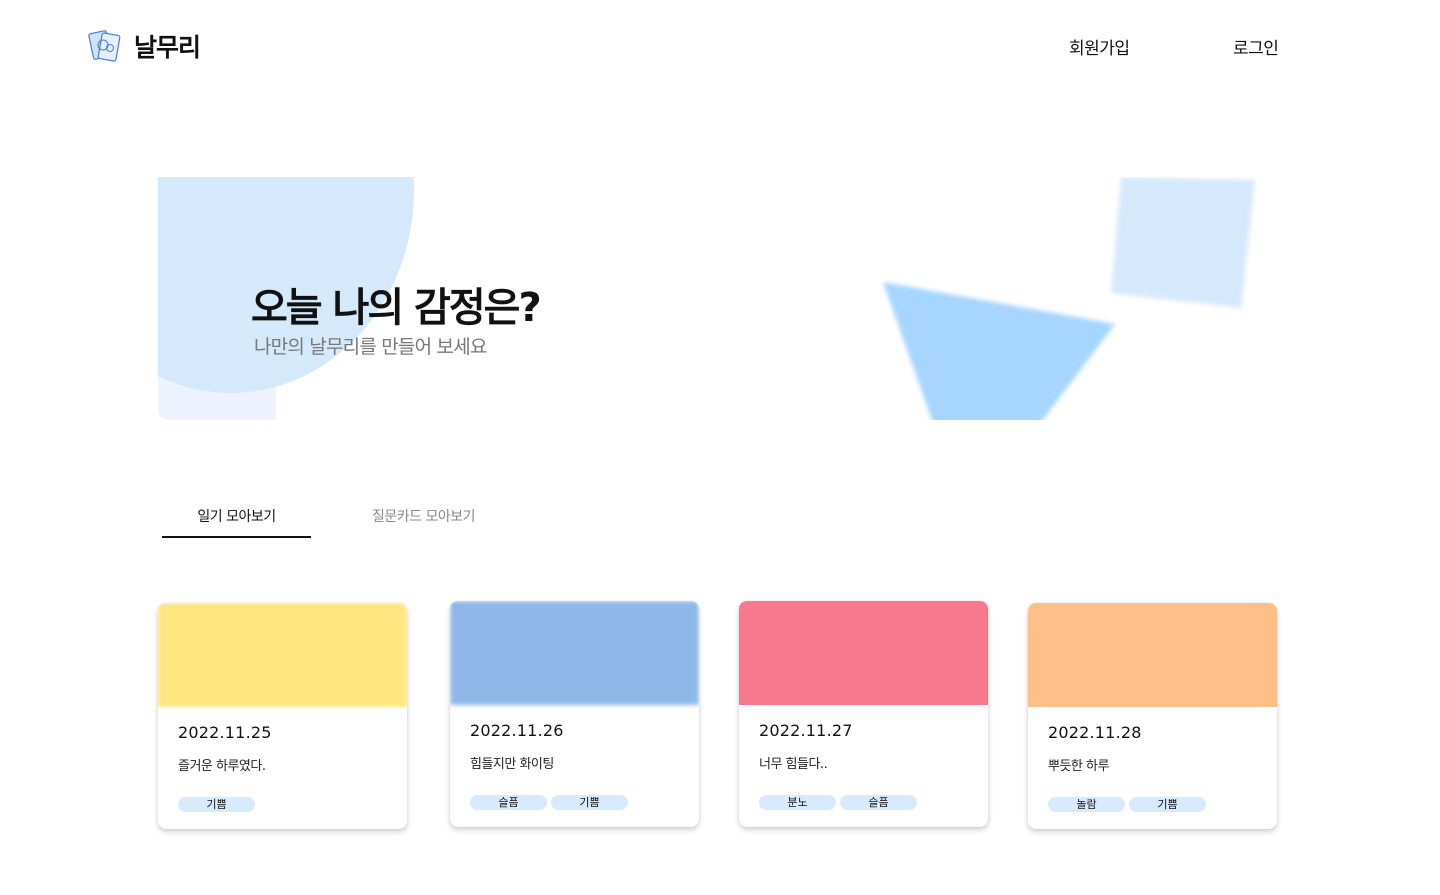 The width and height of the screenshot is (1440, 895). I want to click on card-tags: 슬픔 기쁨, so click(549, 802).